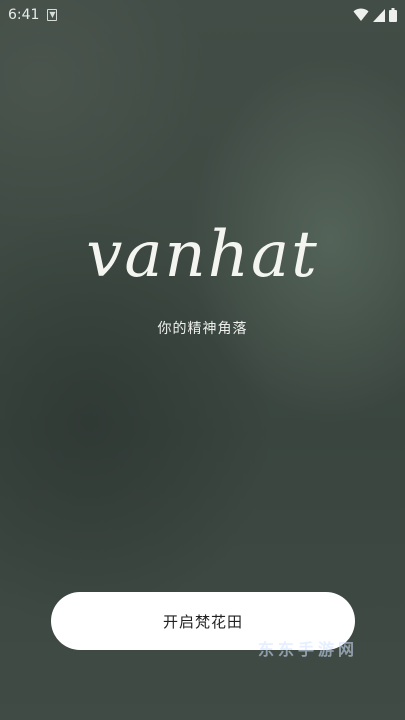 The width and height of the screenshot is (405, 720). I want to click on download-notification-icon: ▼, so click(52, 15).